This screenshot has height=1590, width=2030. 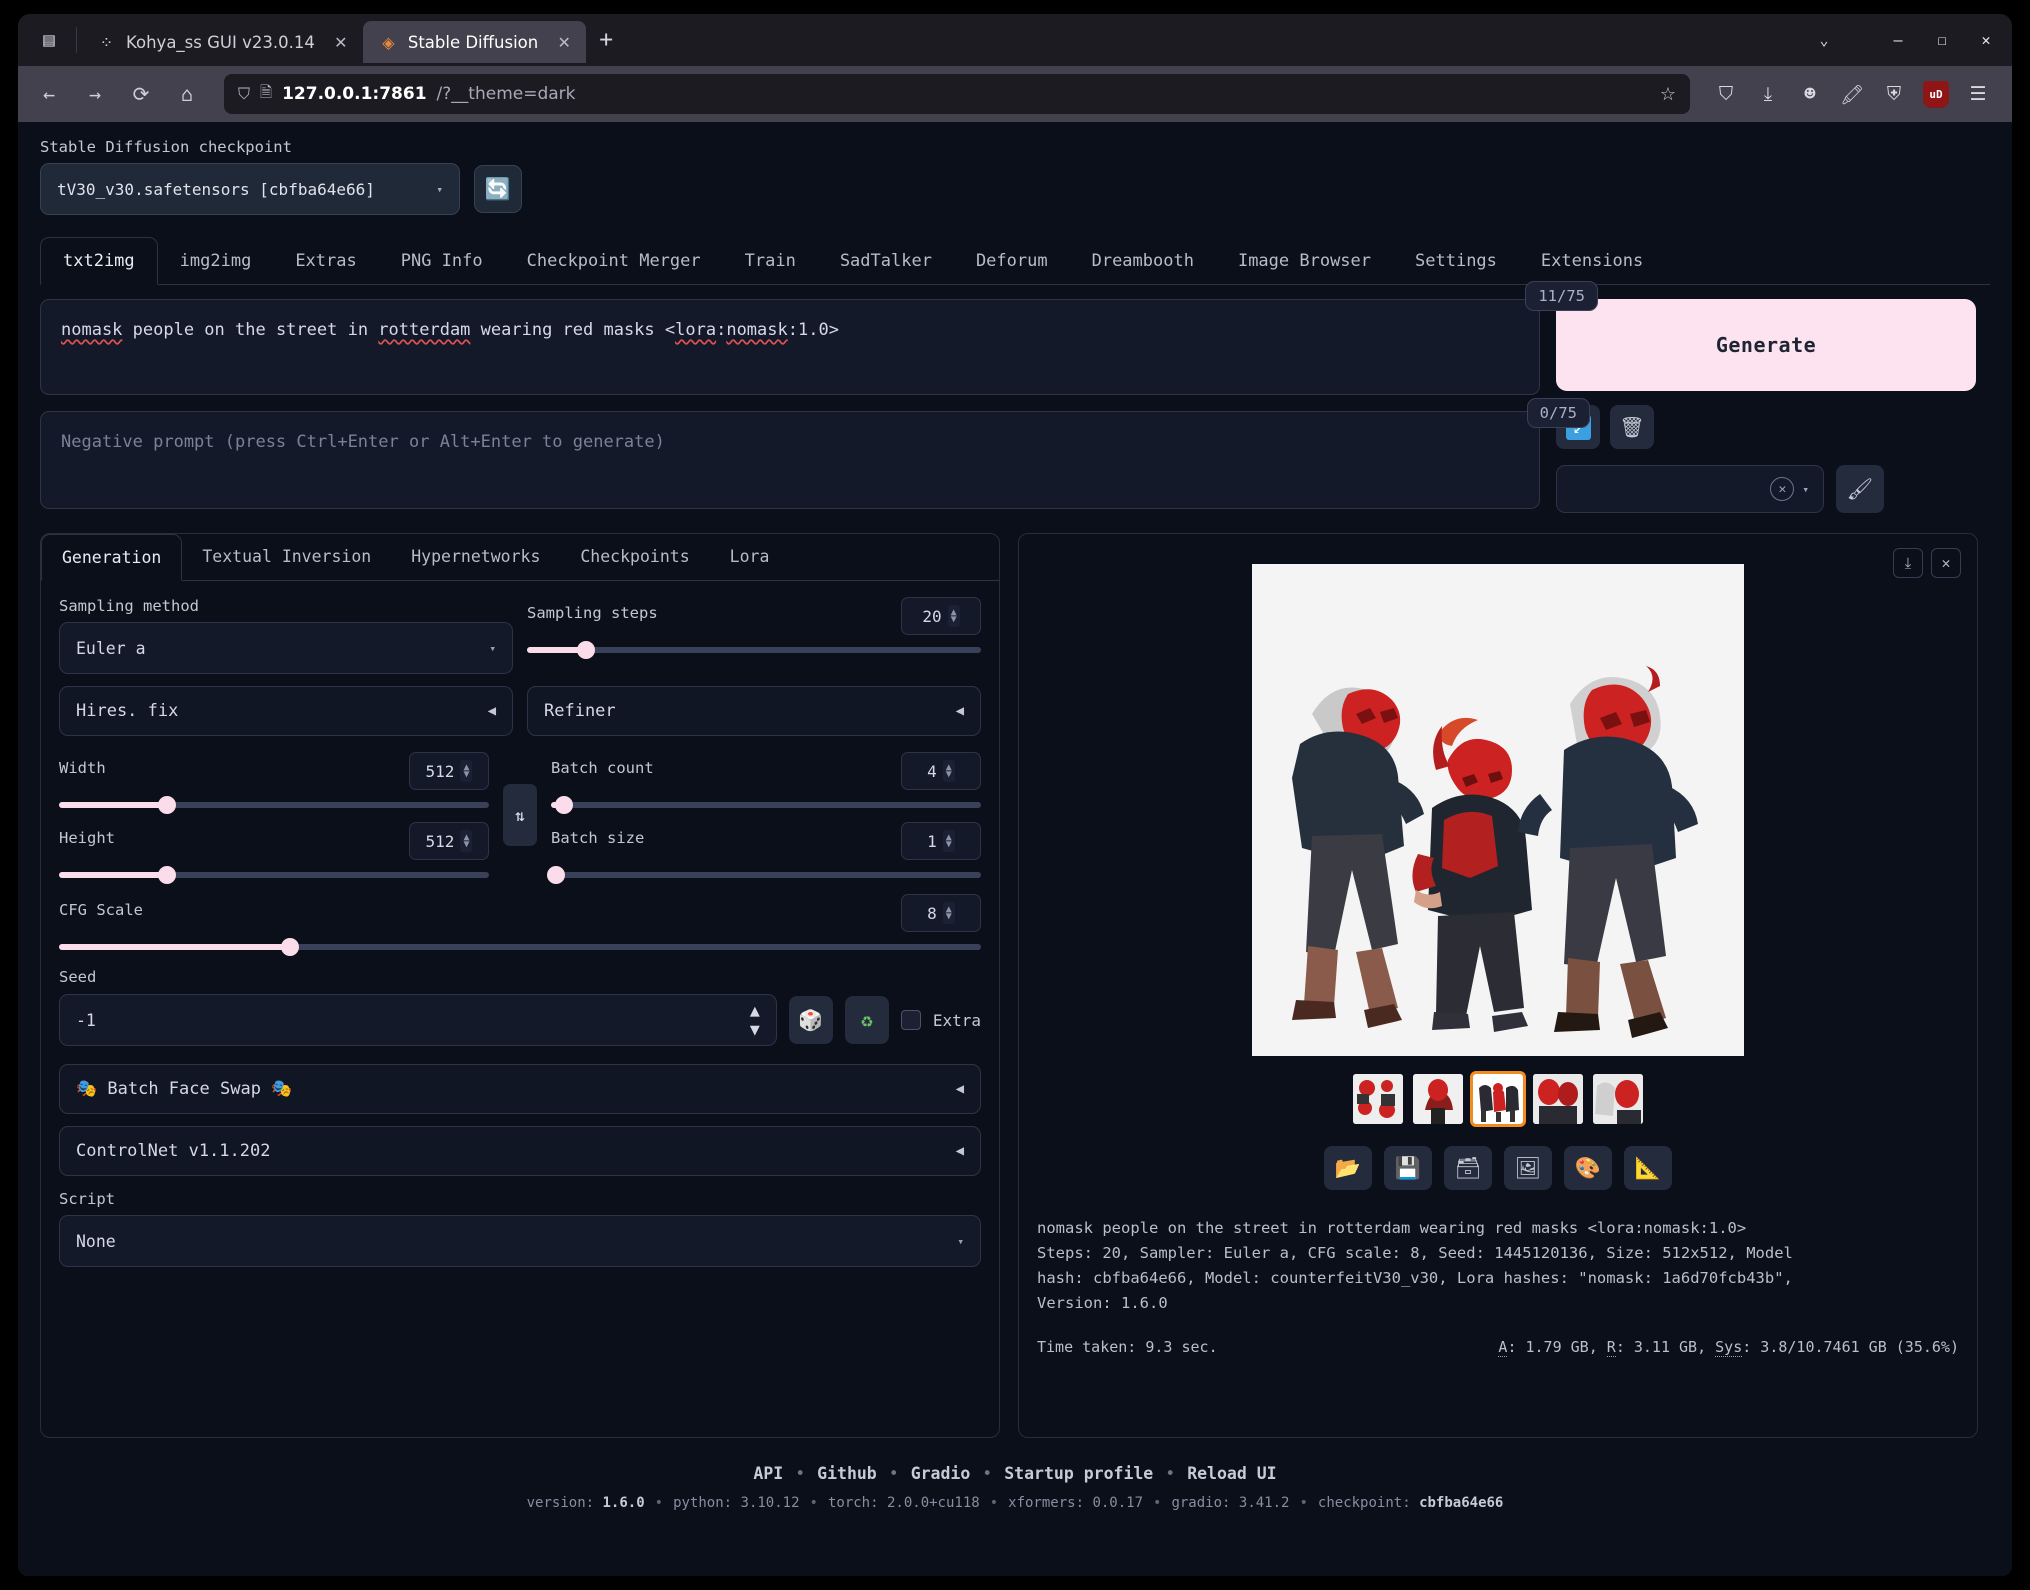 I want to click on close-image-button: ✕, so click(x=1946, y=563).